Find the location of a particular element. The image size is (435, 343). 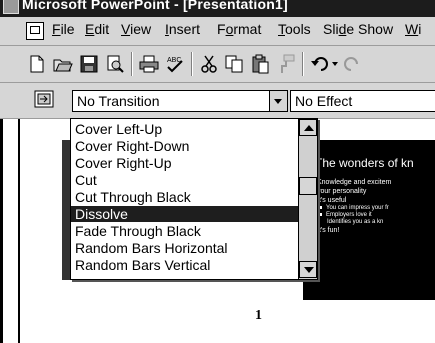

slide-sub-bullet: Identifies you as a kn is located at coordinates (355, 222).